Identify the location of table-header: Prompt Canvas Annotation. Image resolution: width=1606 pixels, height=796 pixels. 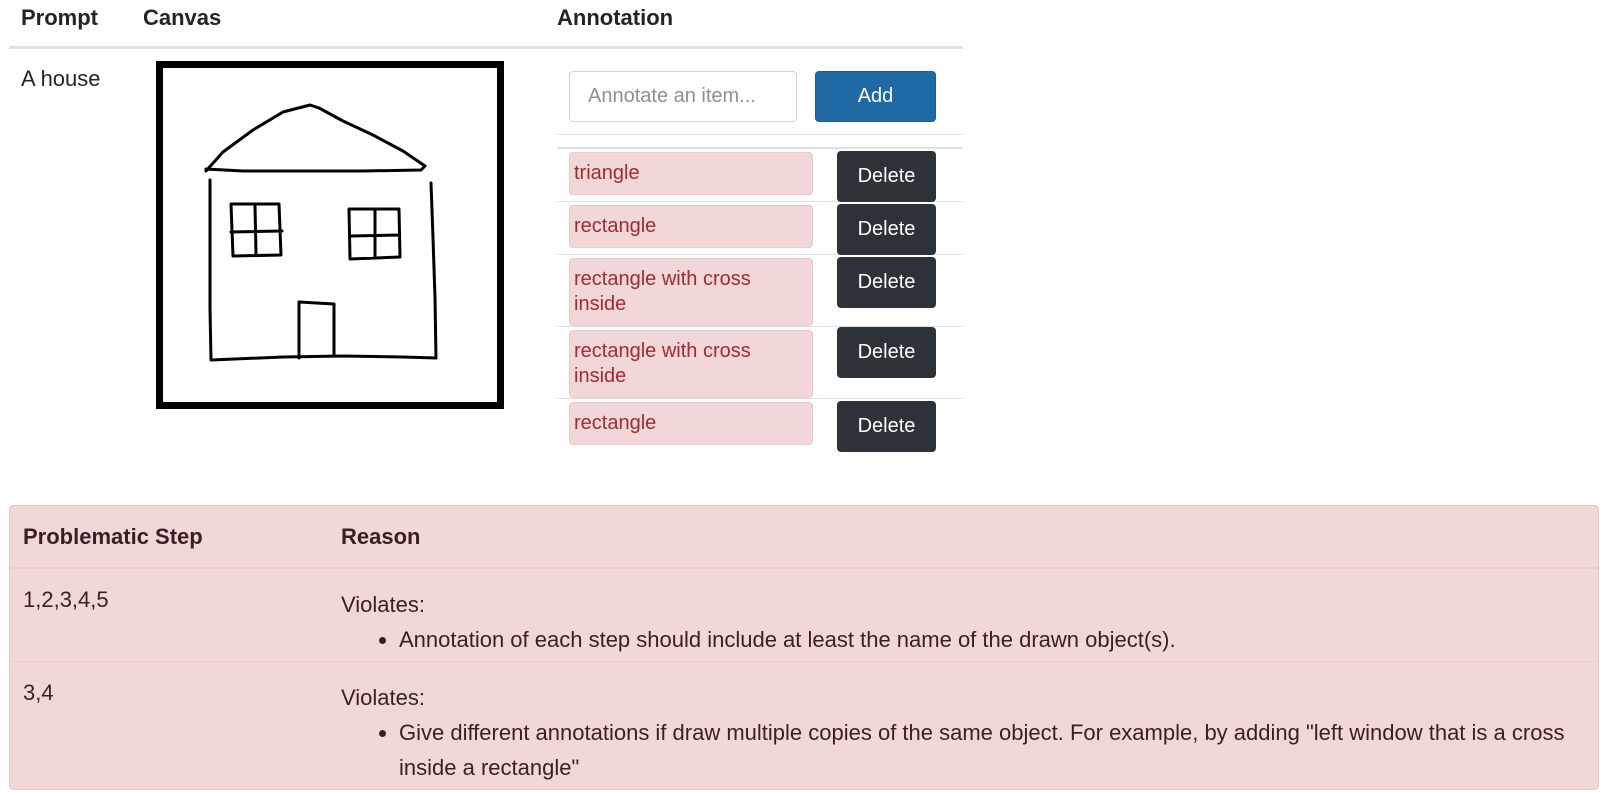
(486, 24).